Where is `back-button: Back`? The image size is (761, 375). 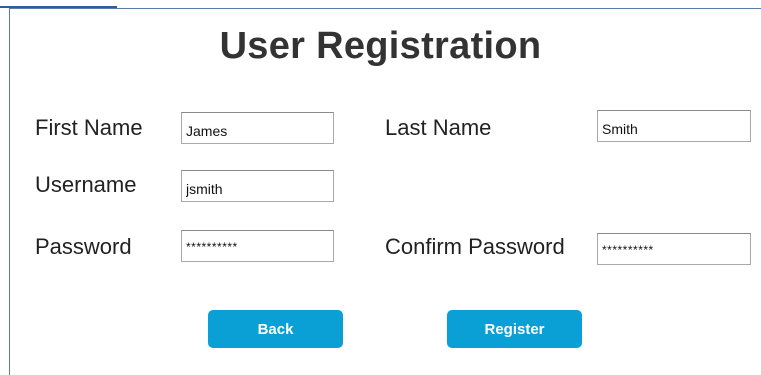 back-button: Back is located at coordinates (275, 329).